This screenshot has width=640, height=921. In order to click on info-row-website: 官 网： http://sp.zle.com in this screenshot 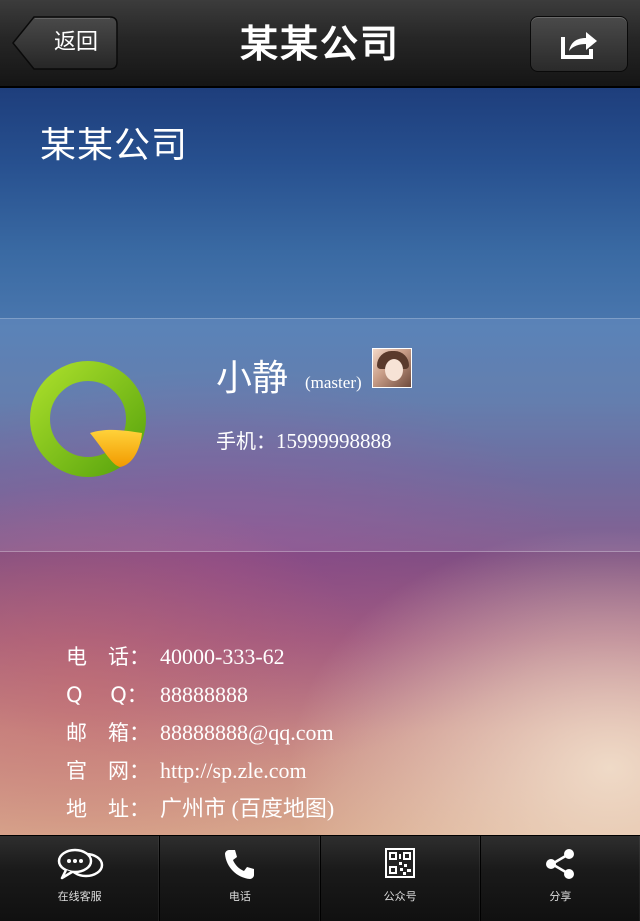, I will do `click(200, 771)`.